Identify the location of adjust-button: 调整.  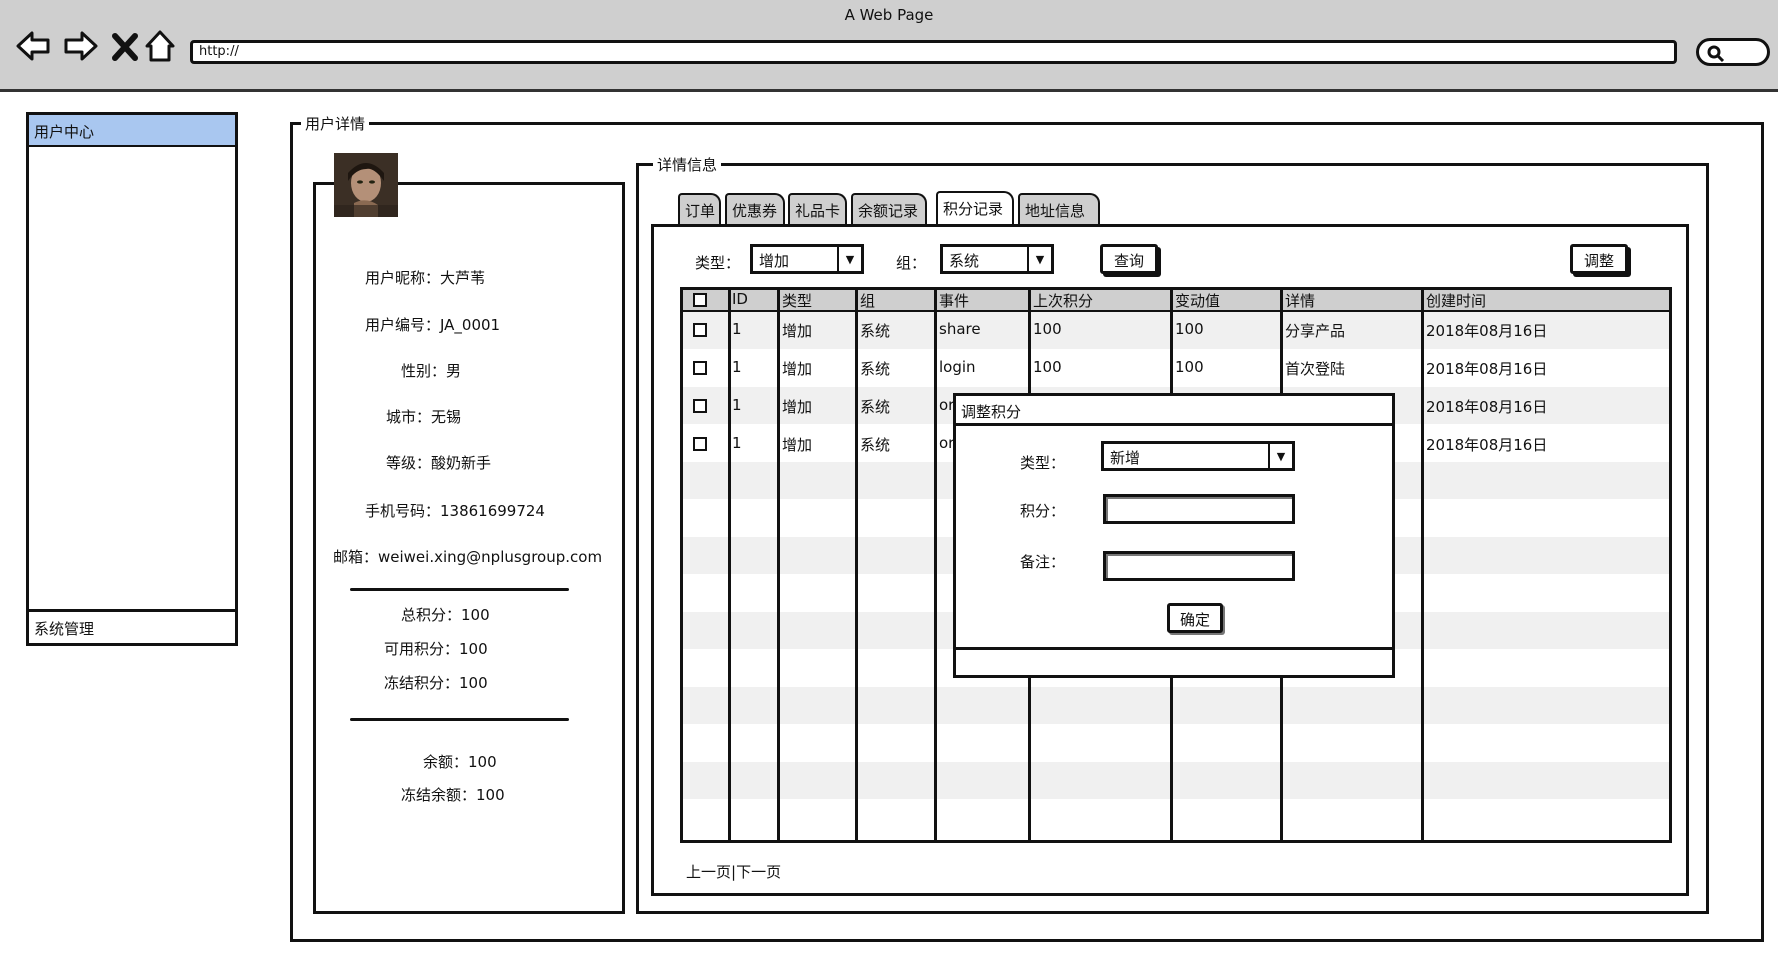
(1599, 259).